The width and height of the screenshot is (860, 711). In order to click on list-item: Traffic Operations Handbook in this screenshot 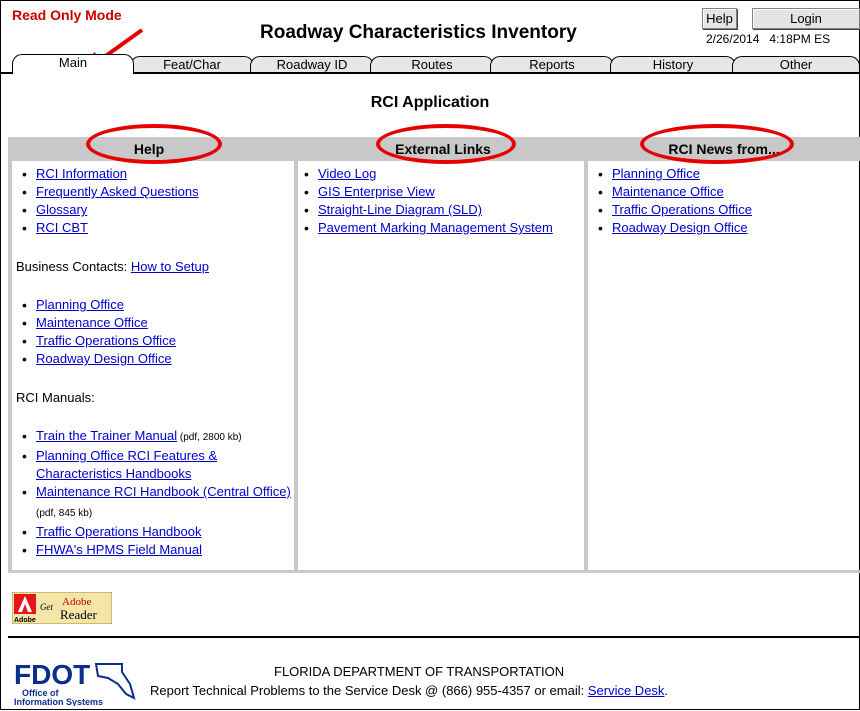, I will do `click(153, 532)`.